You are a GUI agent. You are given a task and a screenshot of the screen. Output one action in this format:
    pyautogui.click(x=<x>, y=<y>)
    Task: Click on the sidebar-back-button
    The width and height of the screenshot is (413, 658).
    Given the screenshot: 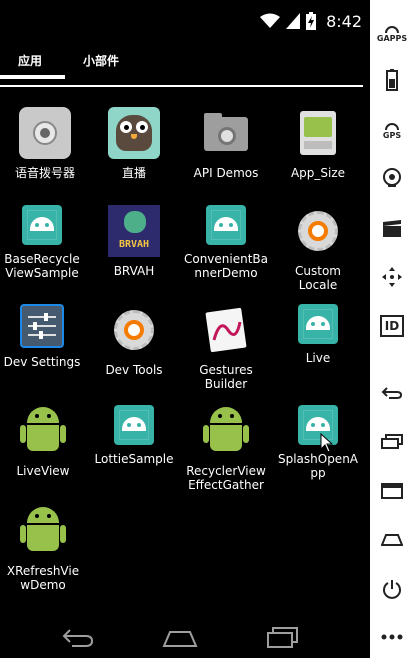 What is the action you would take?
    pyautogui.click(x=392, y=393)
    